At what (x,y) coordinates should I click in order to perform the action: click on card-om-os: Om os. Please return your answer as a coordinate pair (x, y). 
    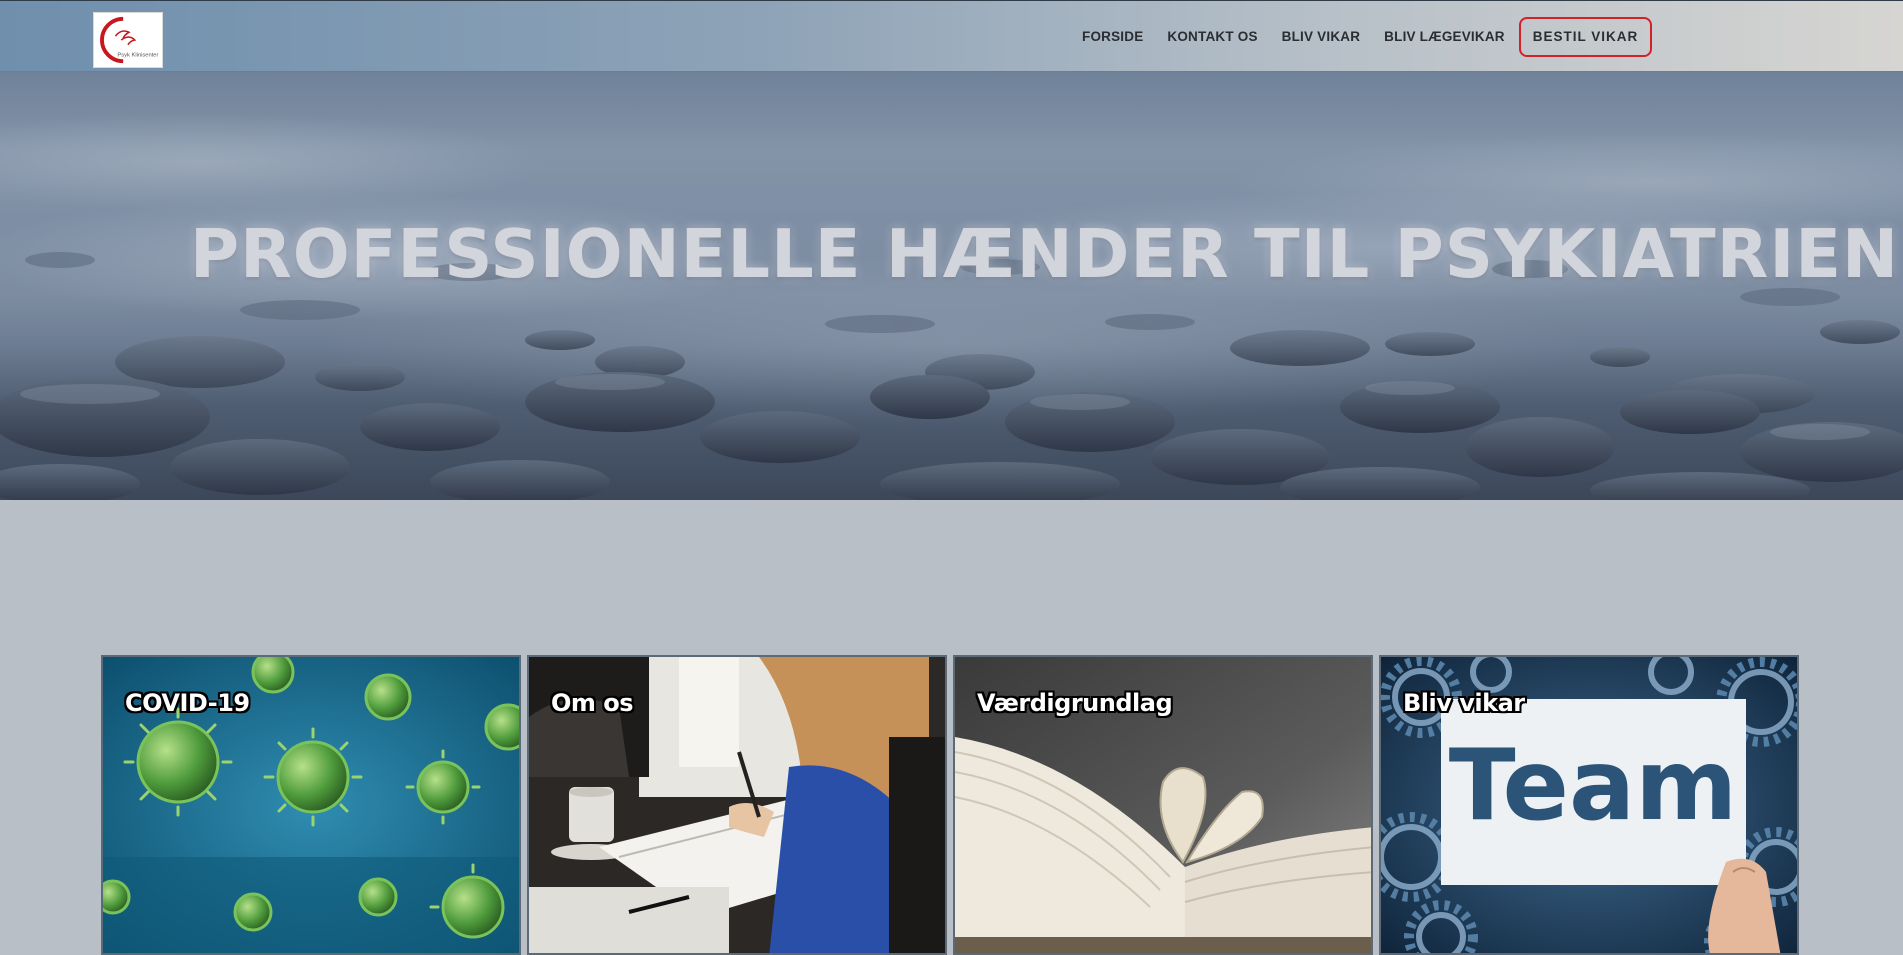
    Looking at the image, I should click on (737, 805).